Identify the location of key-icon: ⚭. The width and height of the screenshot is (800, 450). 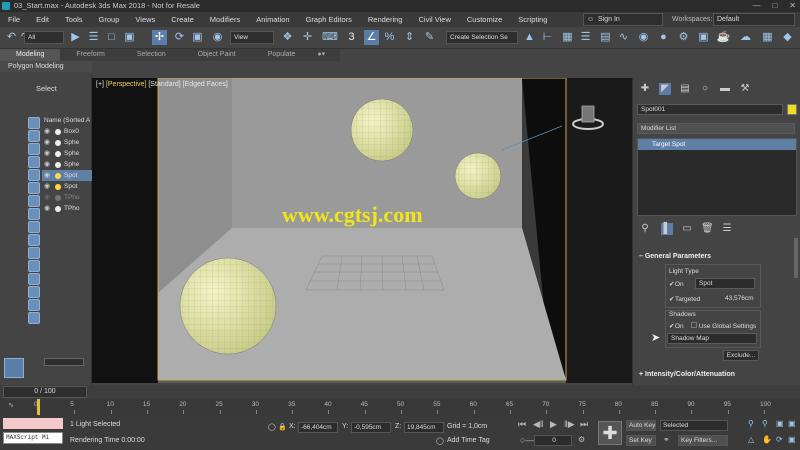
(666, 439).